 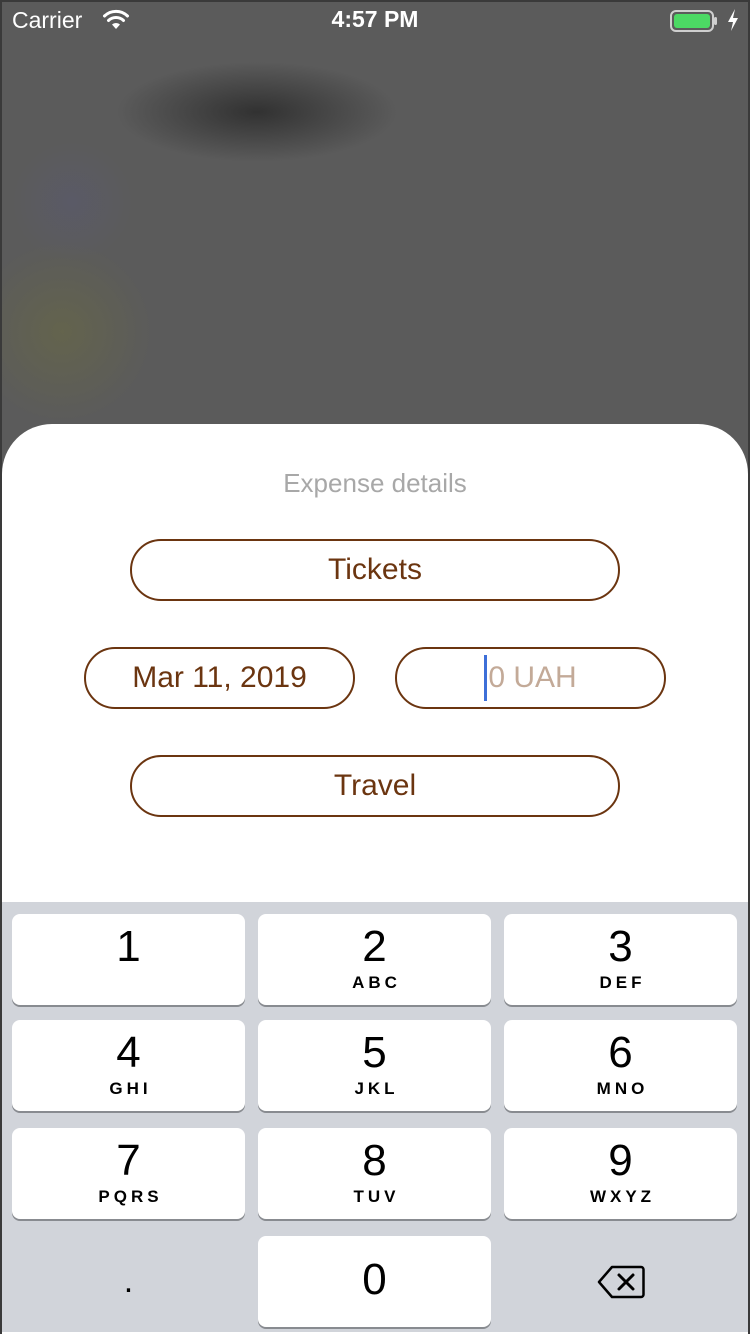 What do you see at coordinates (622, 1196) in the screenshot?
I see `key-letters: WXYZ` at bounding box center [622, 1196].